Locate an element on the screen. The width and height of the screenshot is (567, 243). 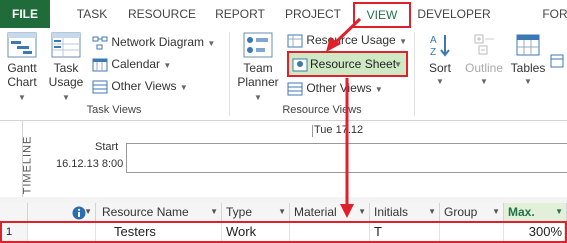
tab-developer: DEVELOPER is located at coordinates (454, 14).